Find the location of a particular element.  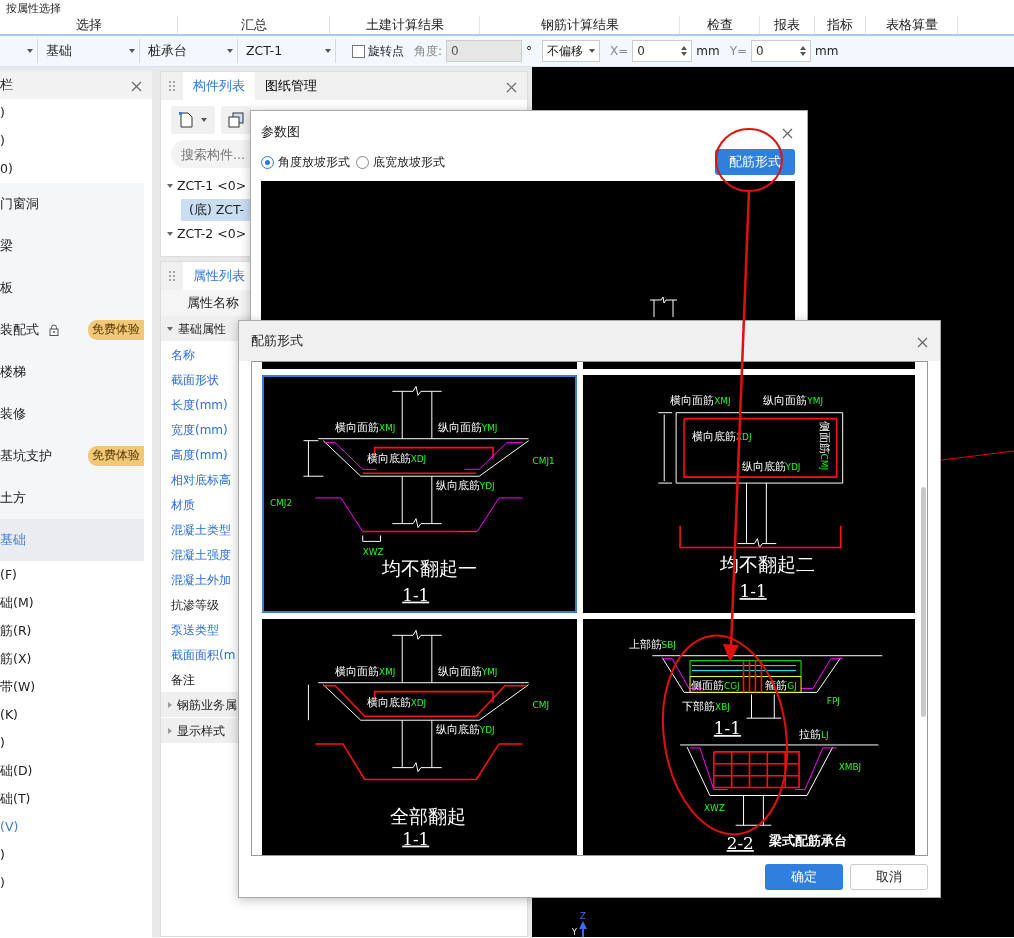

panel-title: 栏 is located at coordinates (6, 84).